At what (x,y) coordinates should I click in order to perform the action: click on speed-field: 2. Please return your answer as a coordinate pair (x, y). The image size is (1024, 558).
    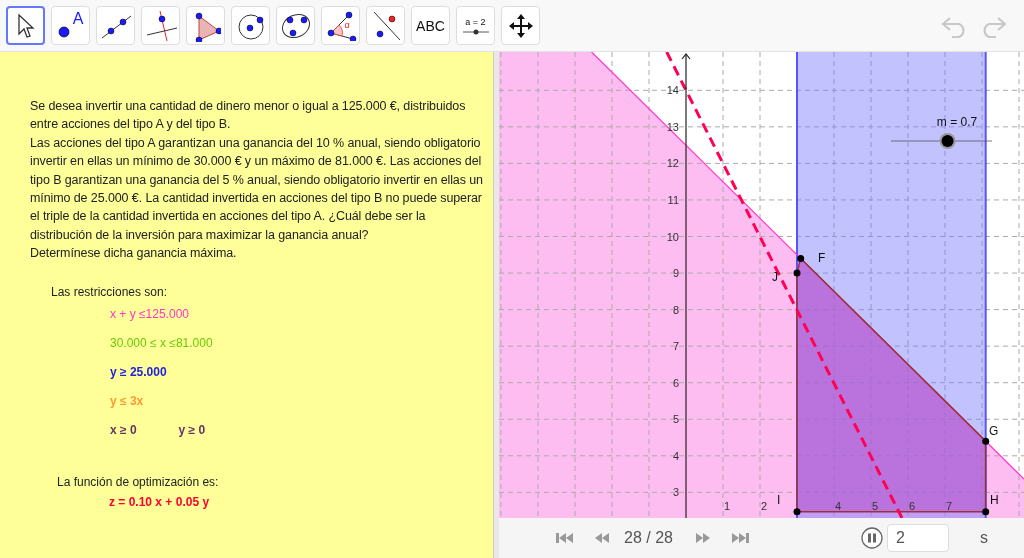
    Looking at the image, I should click on (917, 538).